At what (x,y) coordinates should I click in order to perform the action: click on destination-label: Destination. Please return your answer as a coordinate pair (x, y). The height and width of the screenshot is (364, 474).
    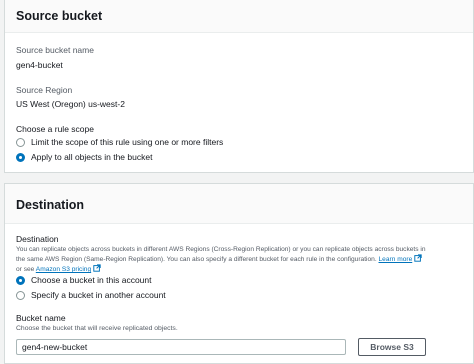
    Looking at the image, I should click on (37, 239).